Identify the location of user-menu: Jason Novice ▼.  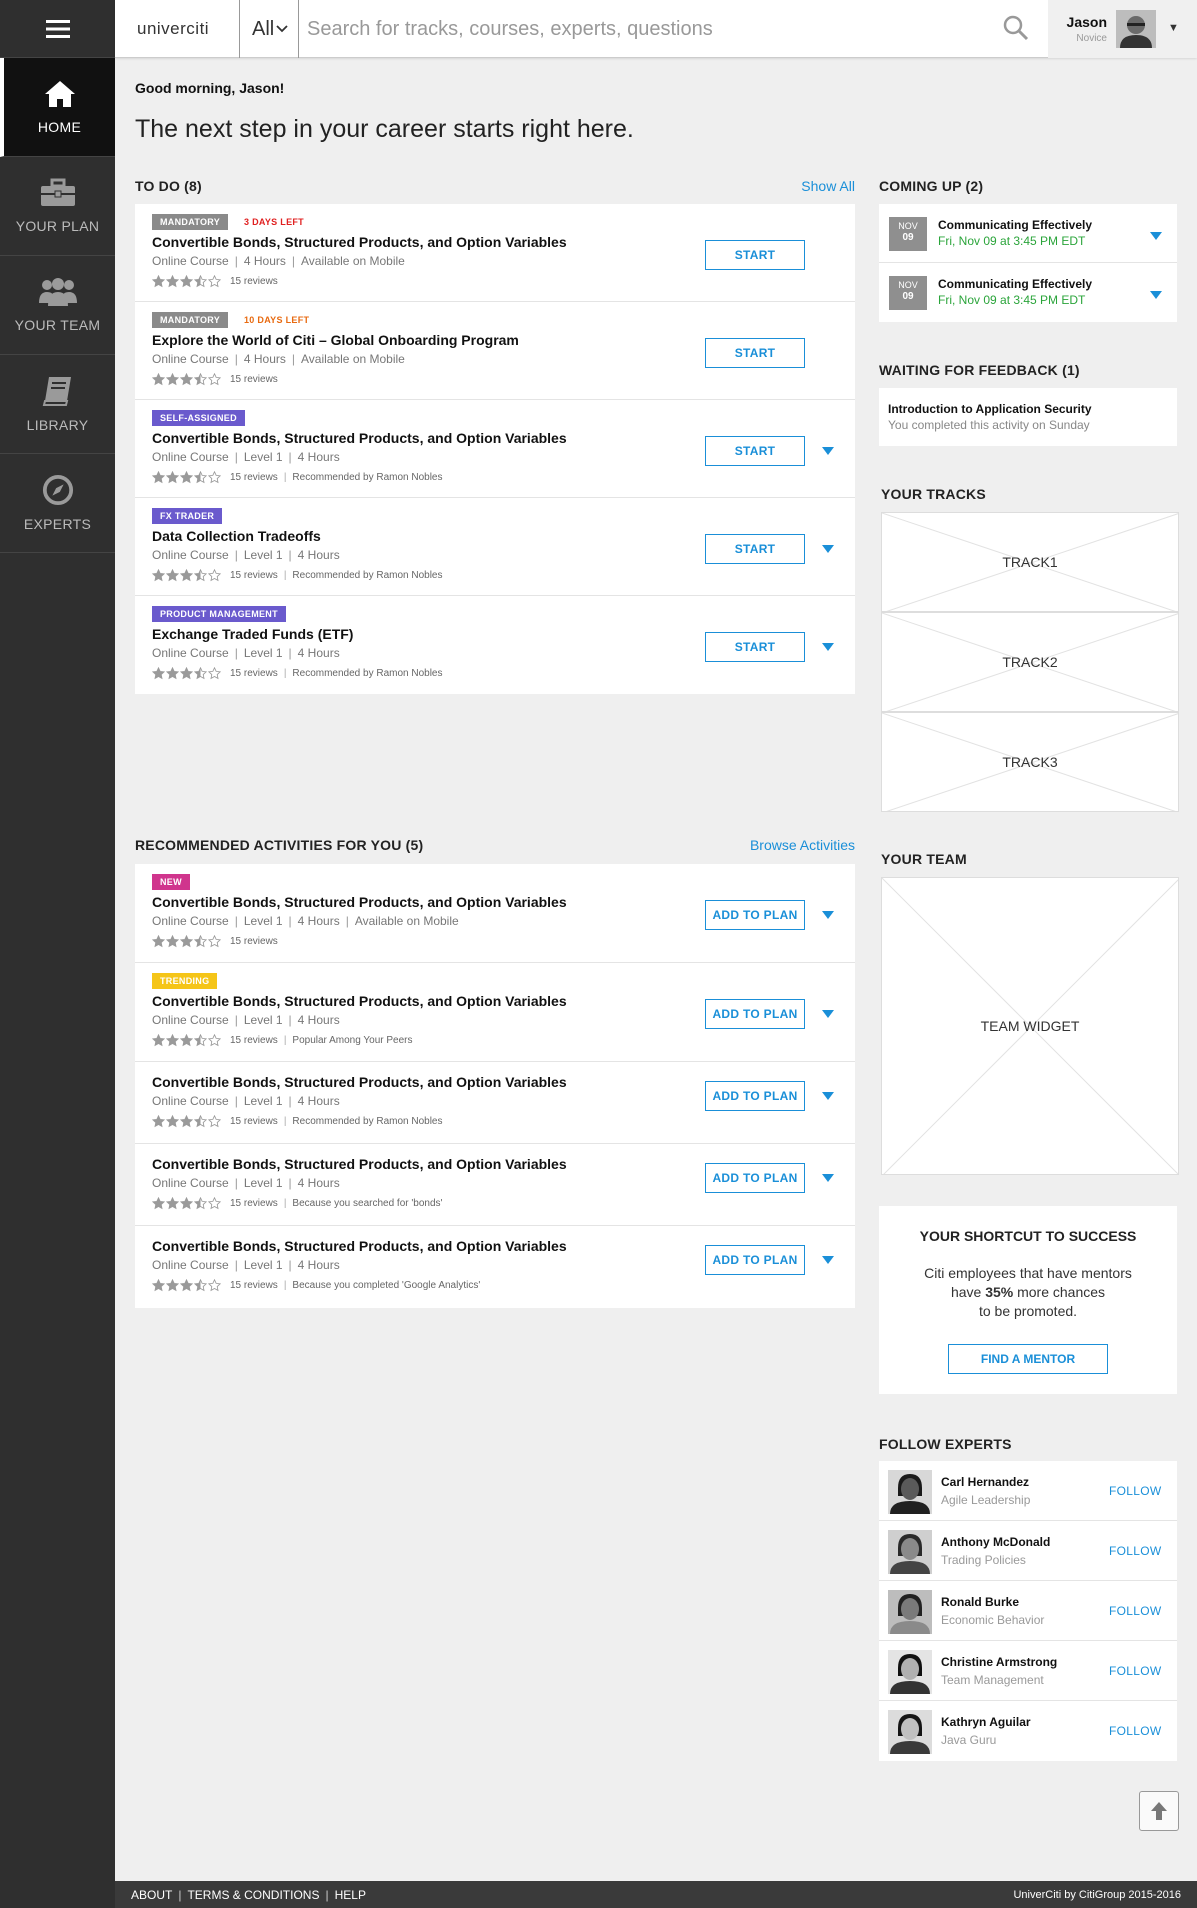
(1122, 29).